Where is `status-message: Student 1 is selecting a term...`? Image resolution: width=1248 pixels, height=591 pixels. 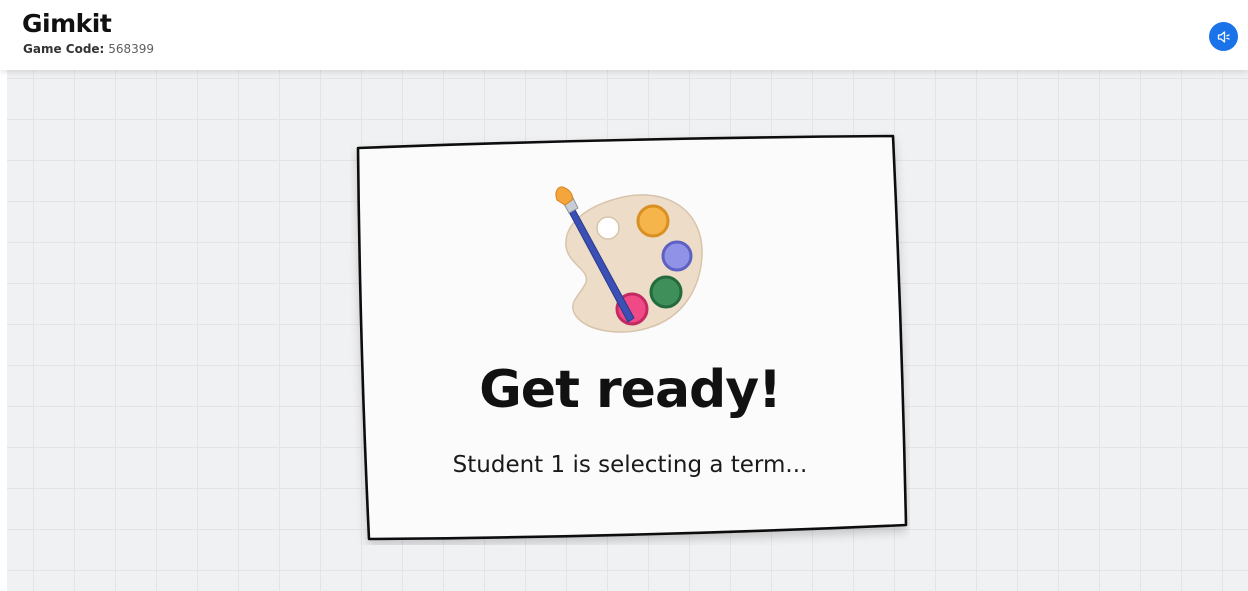 status-message: Student 1 is selecting a term... is located at coordinates (630, 465).